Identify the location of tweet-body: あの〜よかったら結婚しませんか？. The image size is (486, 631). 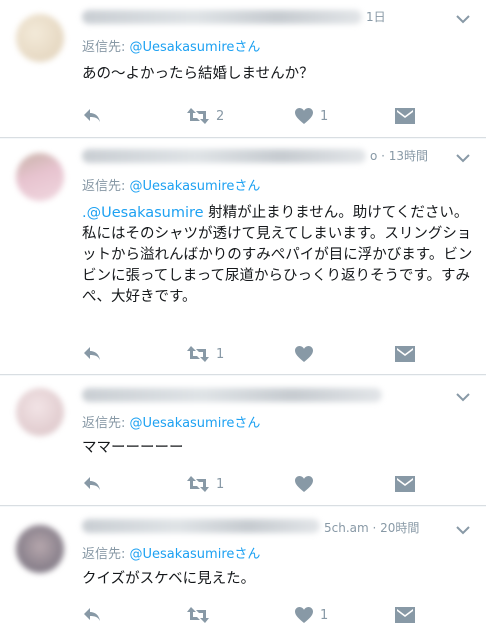
(198, 74).